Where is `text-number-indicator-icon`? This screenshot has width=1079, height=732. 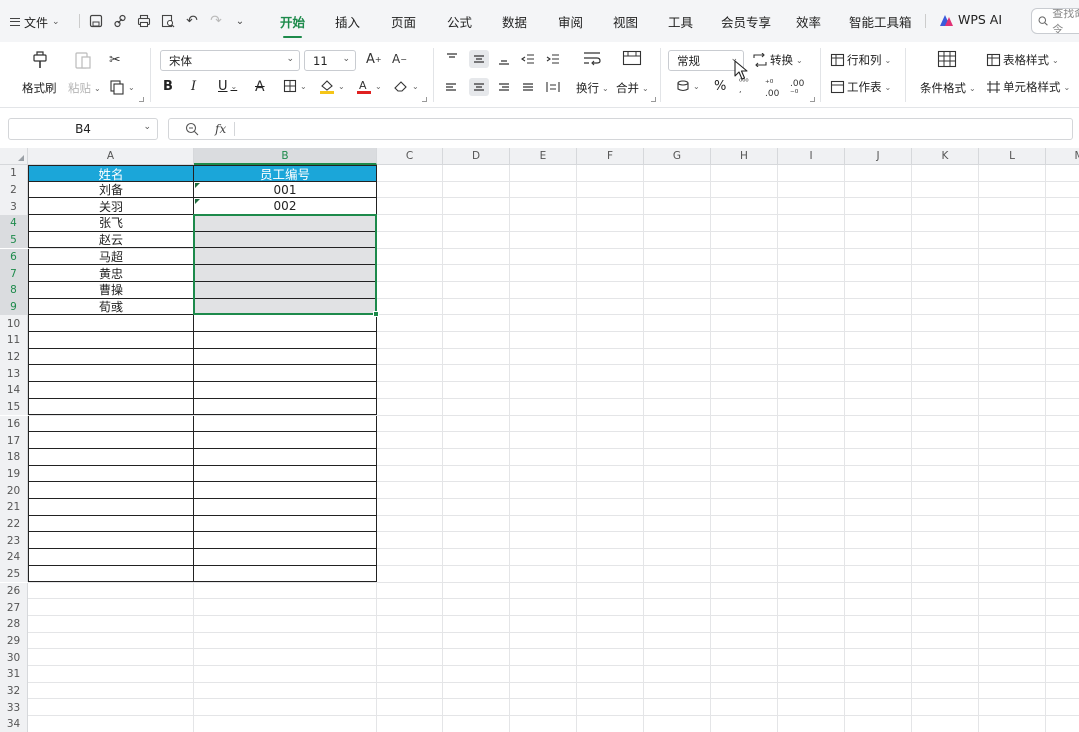
text-number-indicator-icon is located at coordinates (197, 202).